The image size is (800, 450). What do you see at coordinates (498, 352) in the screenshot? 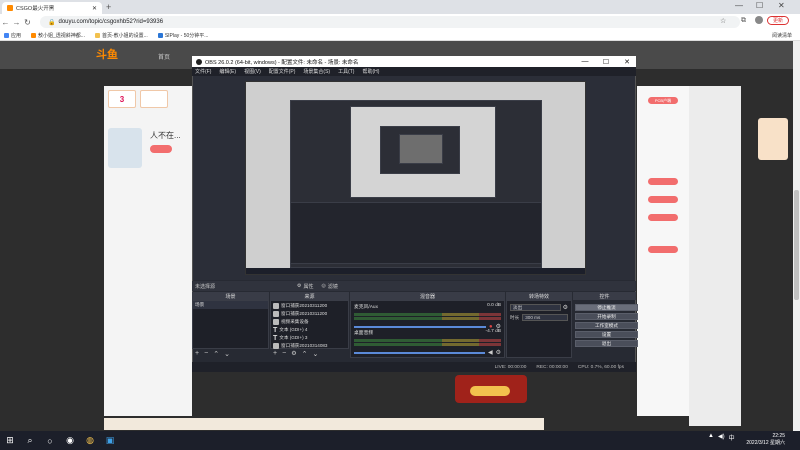
I see `channel-settings-icon: ⚙` at bounding box center [498, 352].